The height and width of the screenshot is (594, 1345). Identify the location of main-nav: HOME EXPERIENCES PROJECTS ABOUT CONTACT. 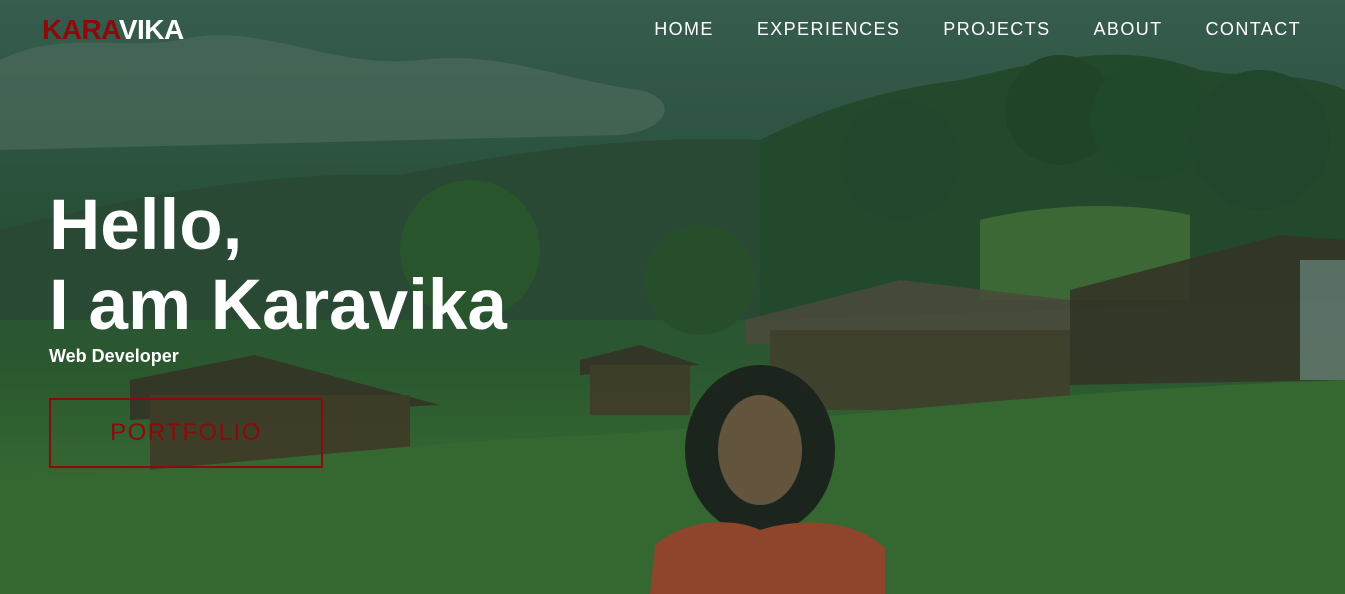
(956, 29).